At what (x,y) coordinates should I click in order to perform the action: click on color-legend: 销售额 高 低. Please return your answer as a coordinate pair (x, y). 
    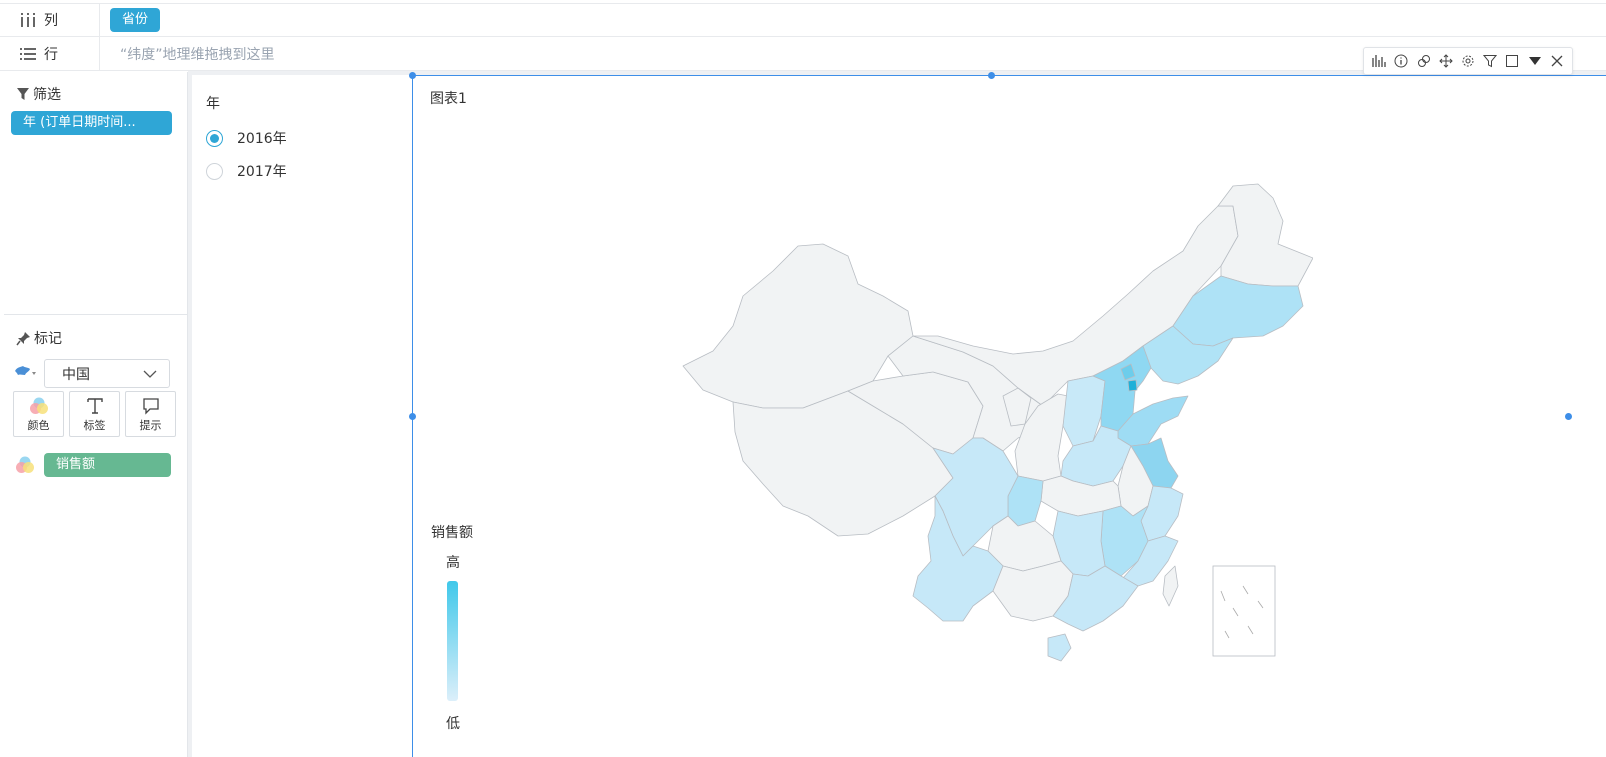
    Looking at the image, I should click on (461, 627).